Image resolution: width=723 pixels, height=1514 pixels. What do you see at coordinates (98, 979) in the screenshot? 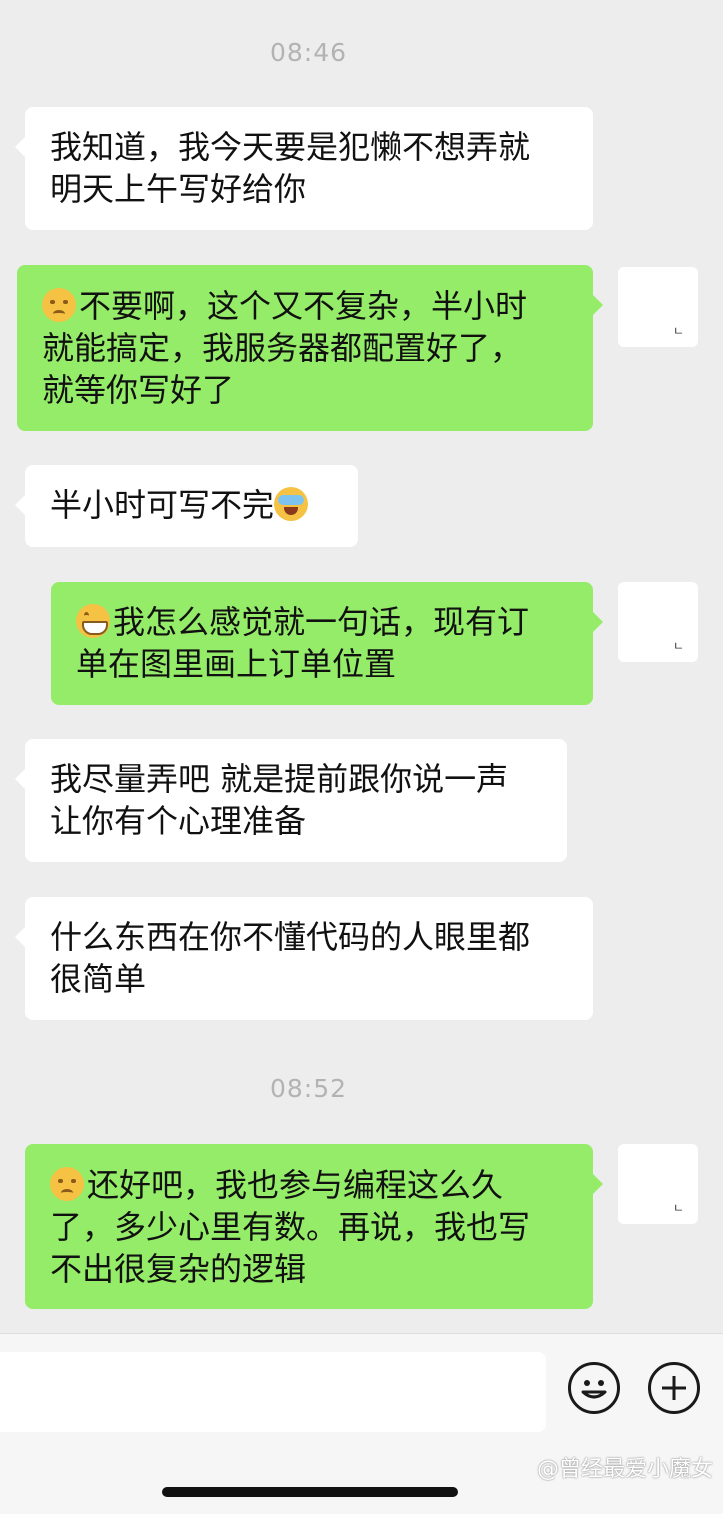
I see `message-line: 很简单` at bounding box center [98, 979].